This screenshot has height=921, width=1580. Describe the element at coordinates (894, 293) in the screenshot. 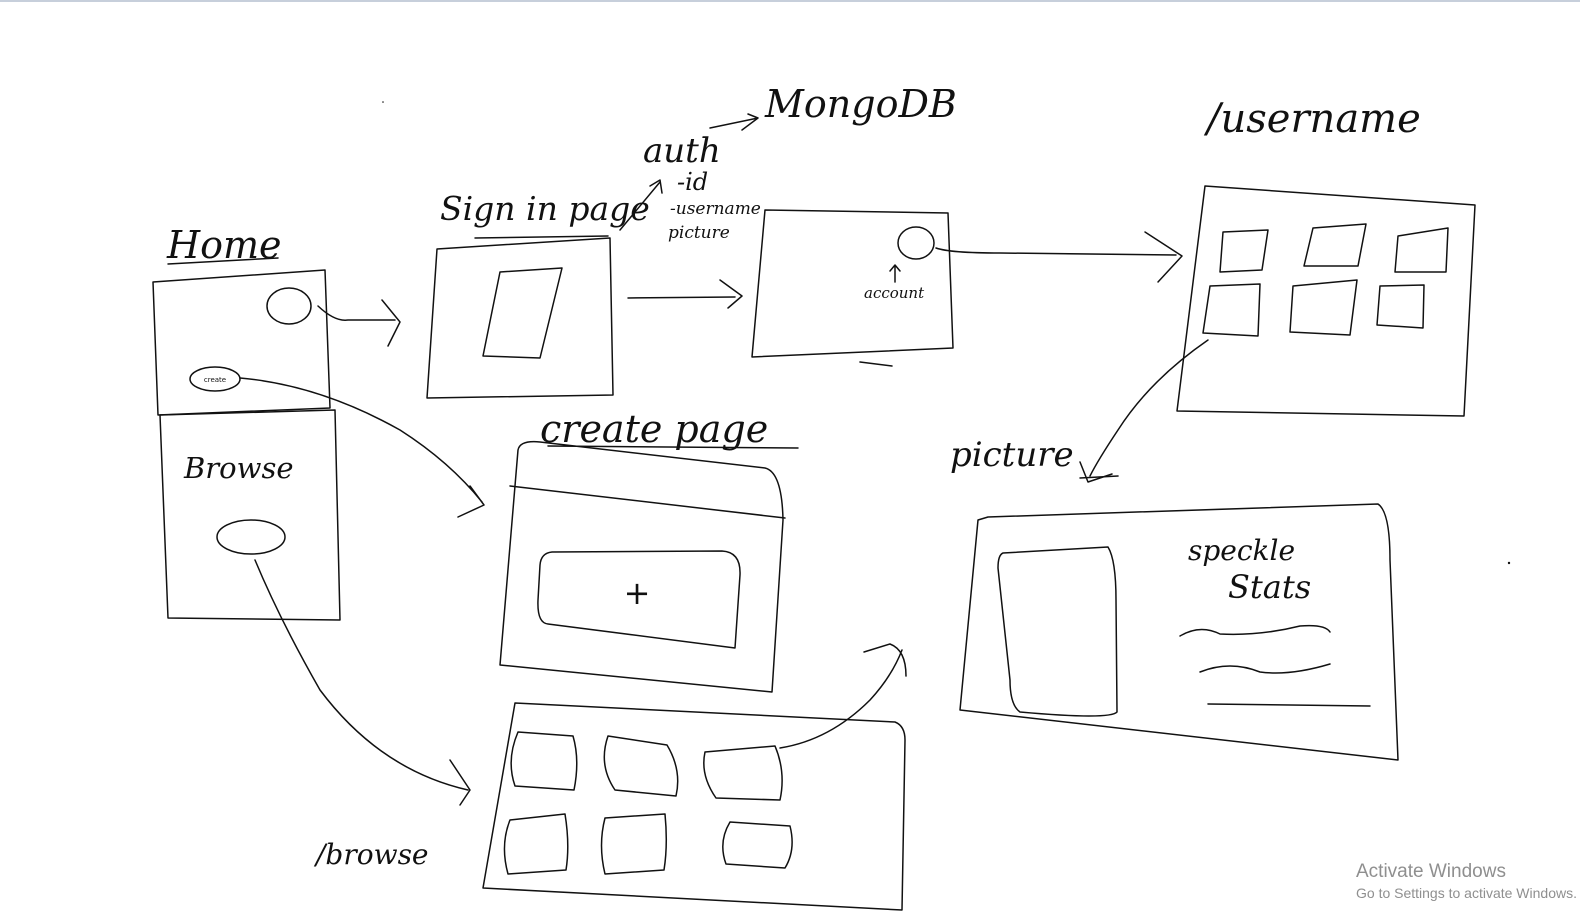

I see `account-label: account` at that location.